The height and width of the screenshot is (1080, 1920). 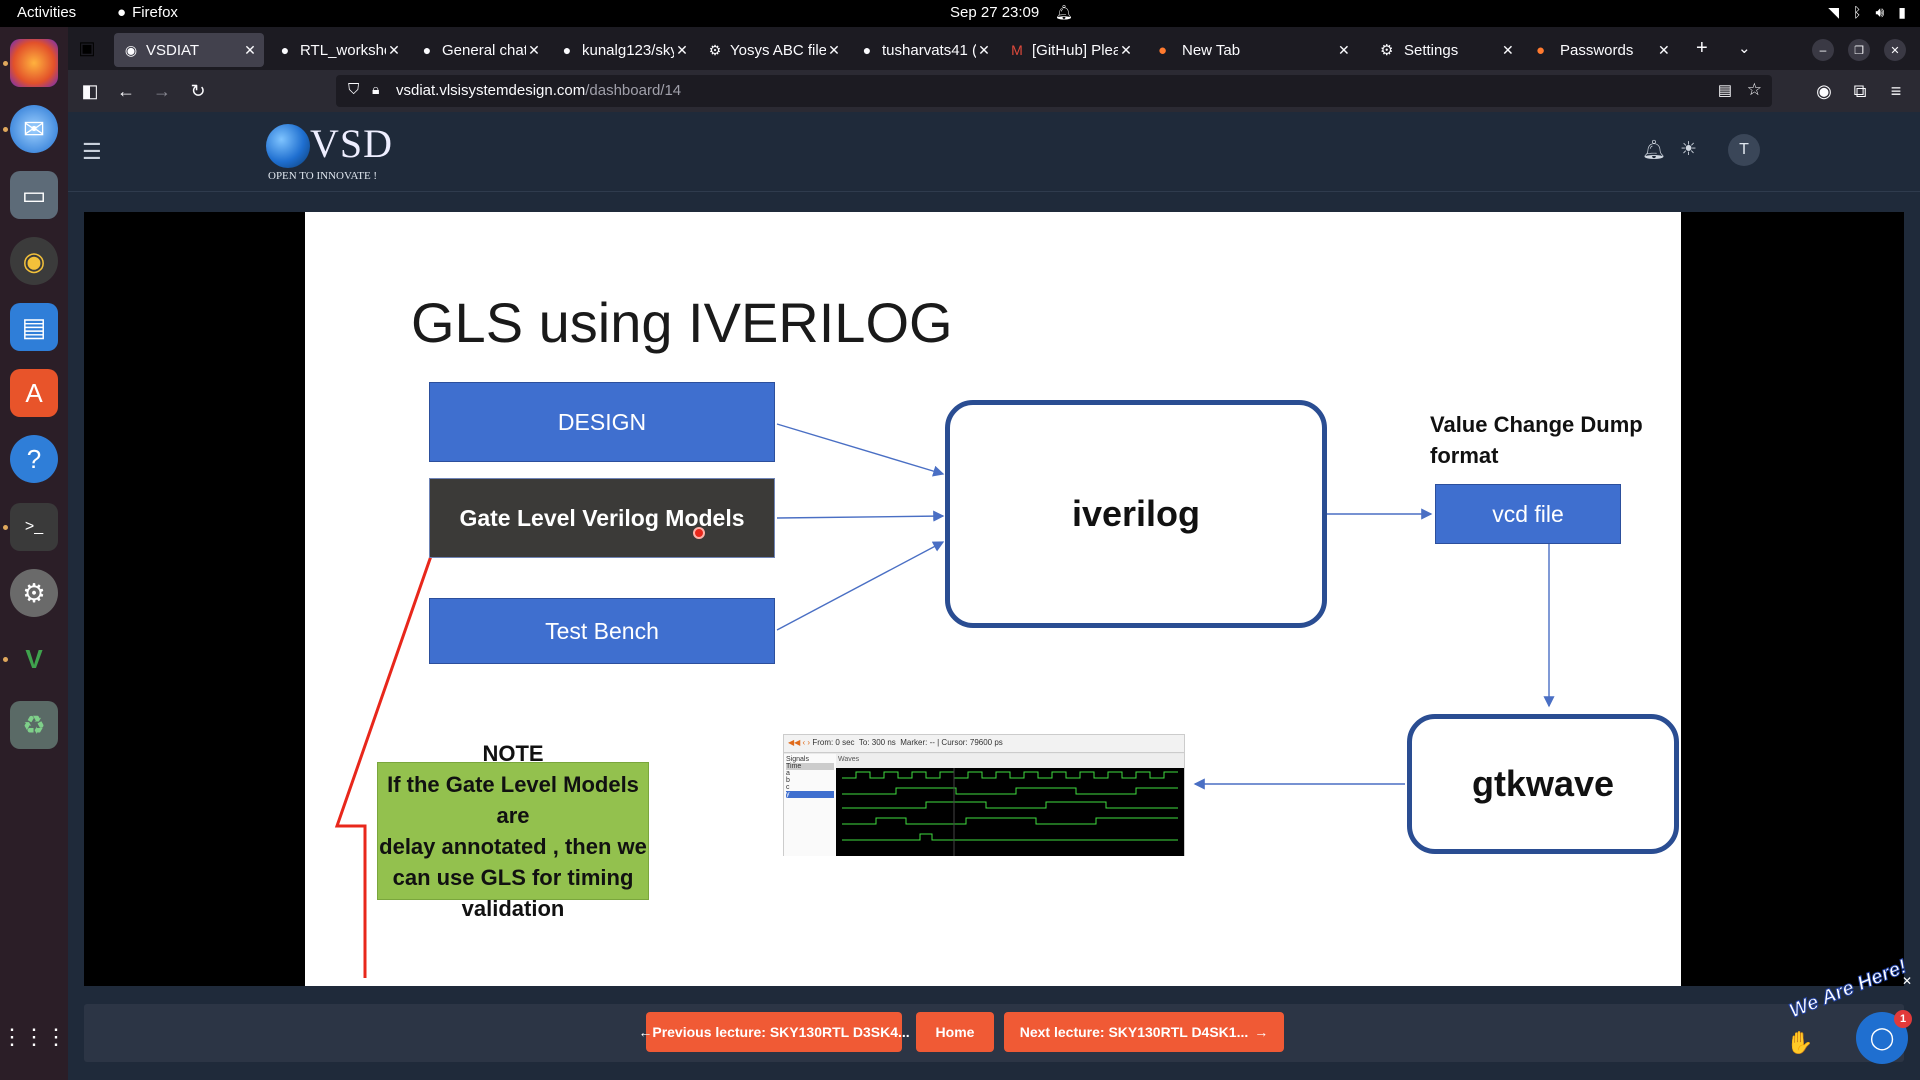 What do you see at coordinates (1387, 50) in the screenshot?
I see `gear-icon: ⚙` at bounding box center [1387, 50].